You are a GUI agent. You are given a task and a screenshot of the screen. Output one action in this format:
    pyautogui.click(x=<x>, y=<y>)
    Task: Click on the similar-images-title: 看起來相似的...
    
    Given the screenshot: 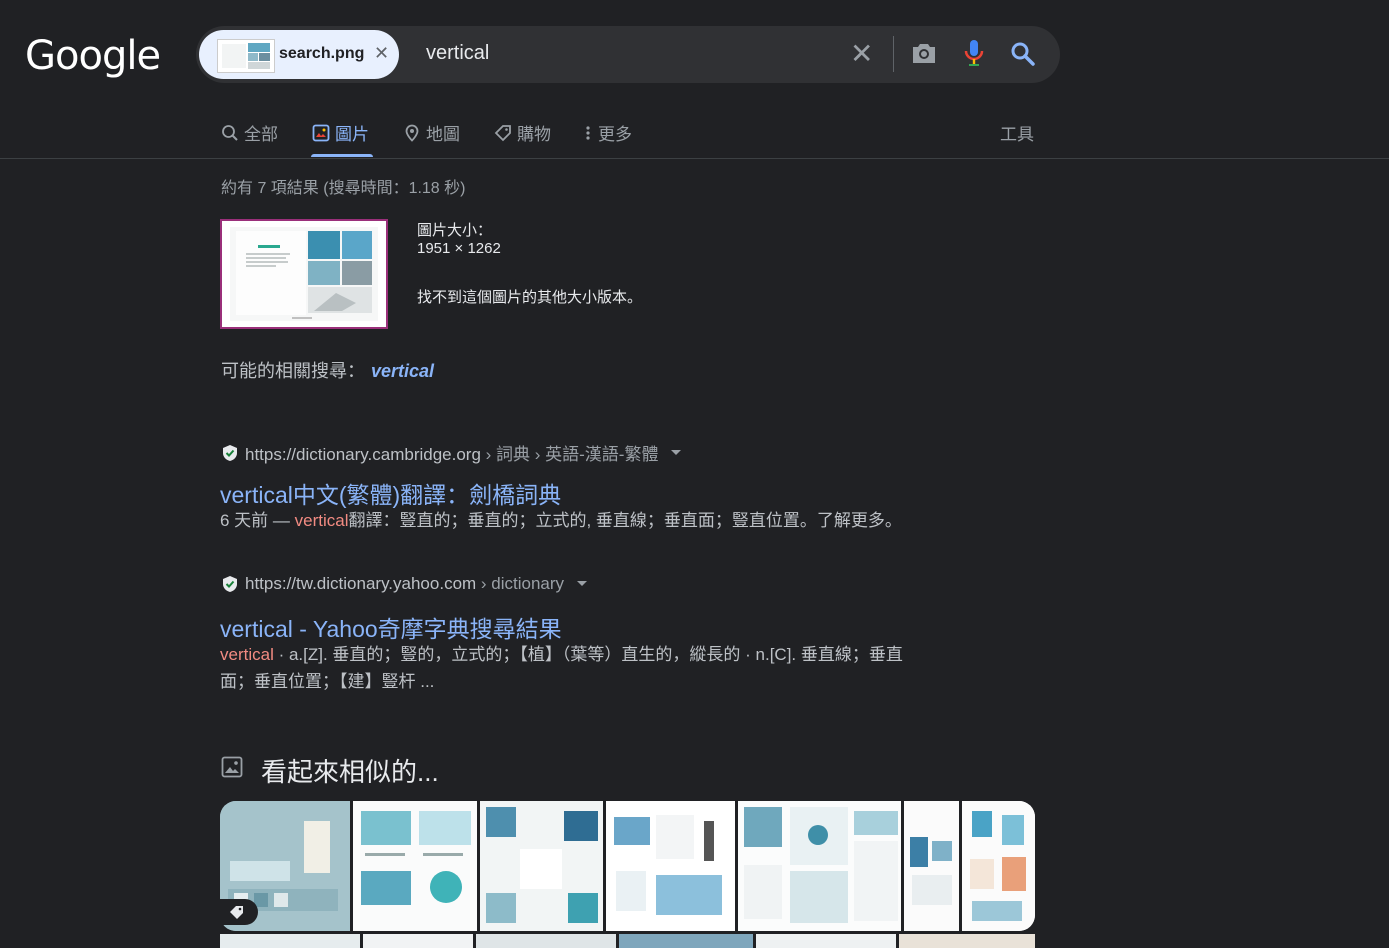 What is the action you would take?
    pyautogui.click(x=350, y=772)
    